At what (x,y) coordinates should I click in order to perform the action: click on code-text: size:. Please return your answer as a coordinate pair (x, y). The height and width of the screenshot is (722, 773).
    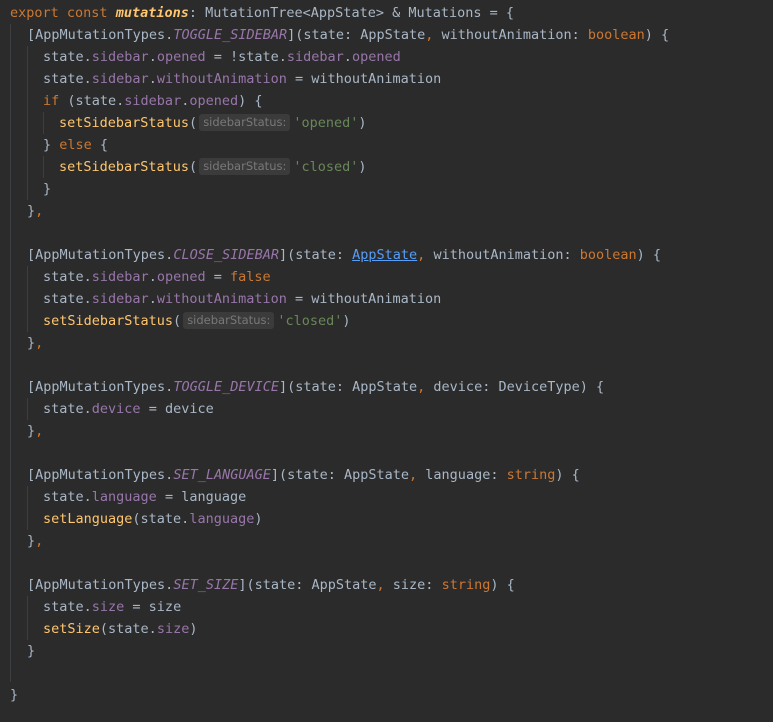
    Looking at the image, I should click on (413, 585).